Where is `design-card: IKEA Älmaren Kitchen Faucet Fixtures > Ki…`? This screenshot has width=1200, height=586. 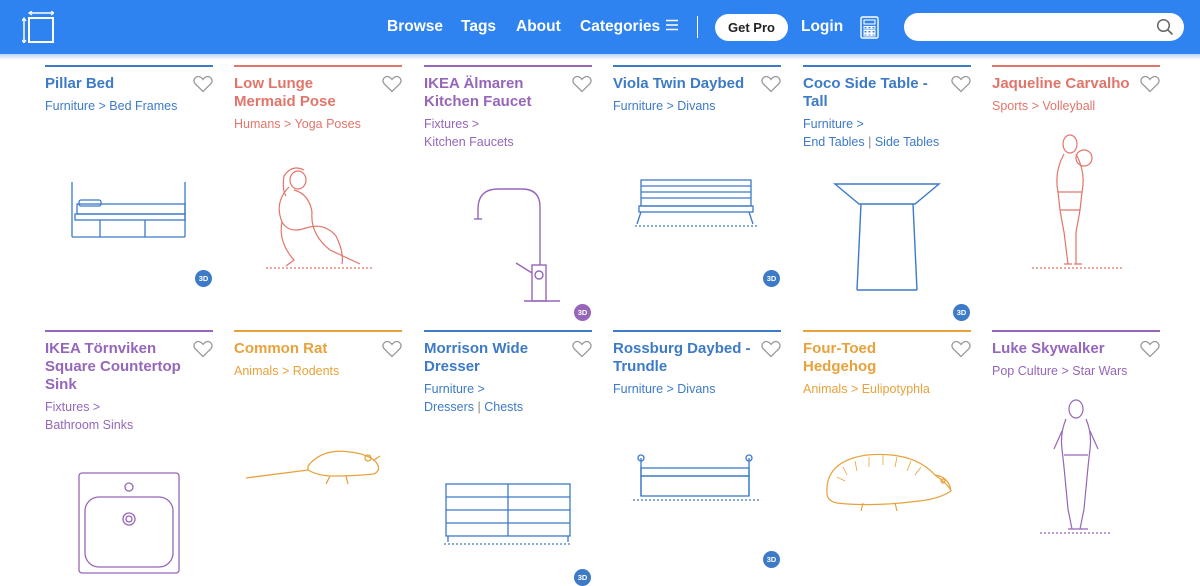
design-card: IKEA Älmaren Kitchen Faucet Fixtures > Ki… is located at coordinates (508, 193).